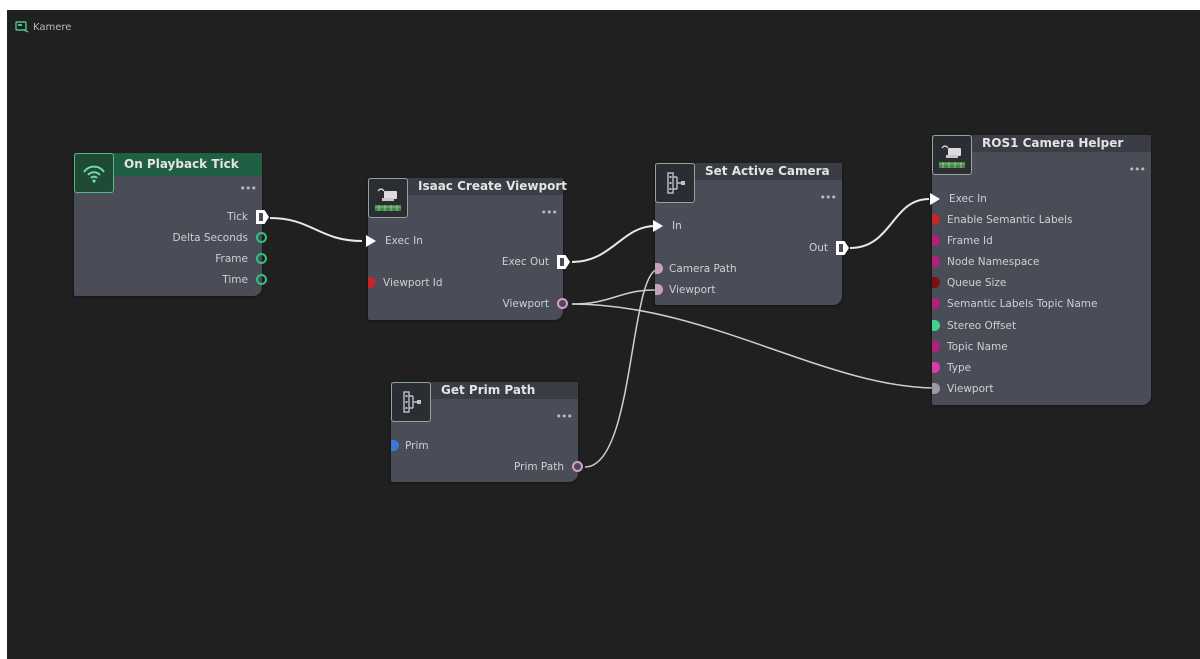 The height and width of the screenshot is (659, 1200). What do you see at coordinates (94, 173) in the screenshot?
I see `broadcast-icon` at bounding box center [94, 173].